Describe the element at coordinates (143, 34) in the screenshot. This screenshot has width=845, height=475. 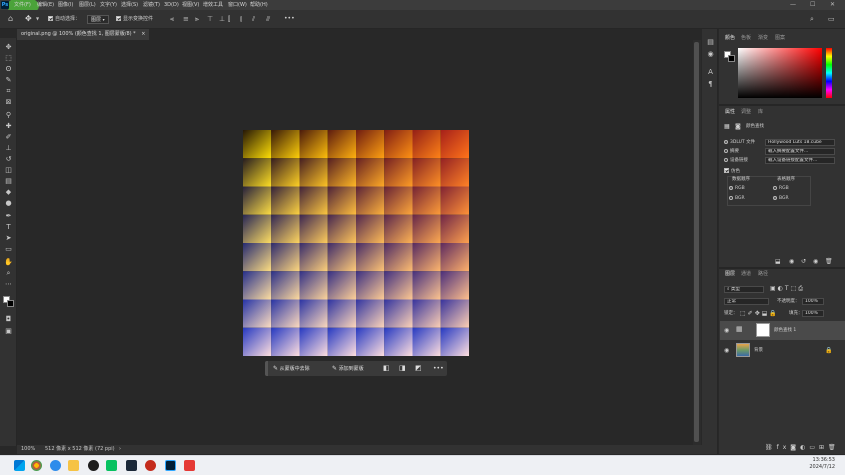
I see `close-tab-icon: ×` at that location.